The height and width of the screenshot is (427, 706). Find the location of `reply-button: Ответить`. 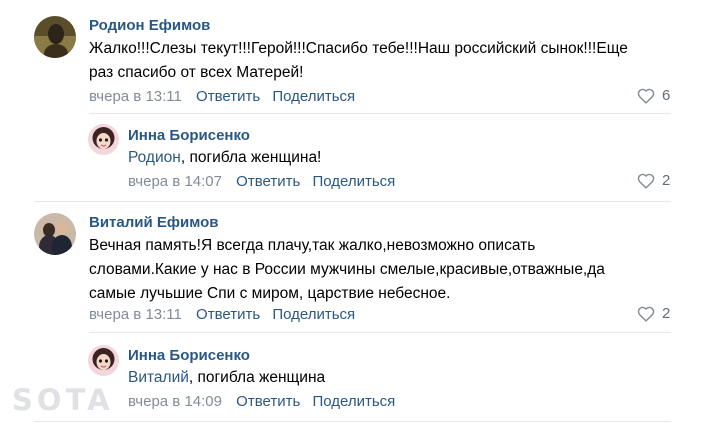

reply-button: Ответить is located at coordinates (268, 401).